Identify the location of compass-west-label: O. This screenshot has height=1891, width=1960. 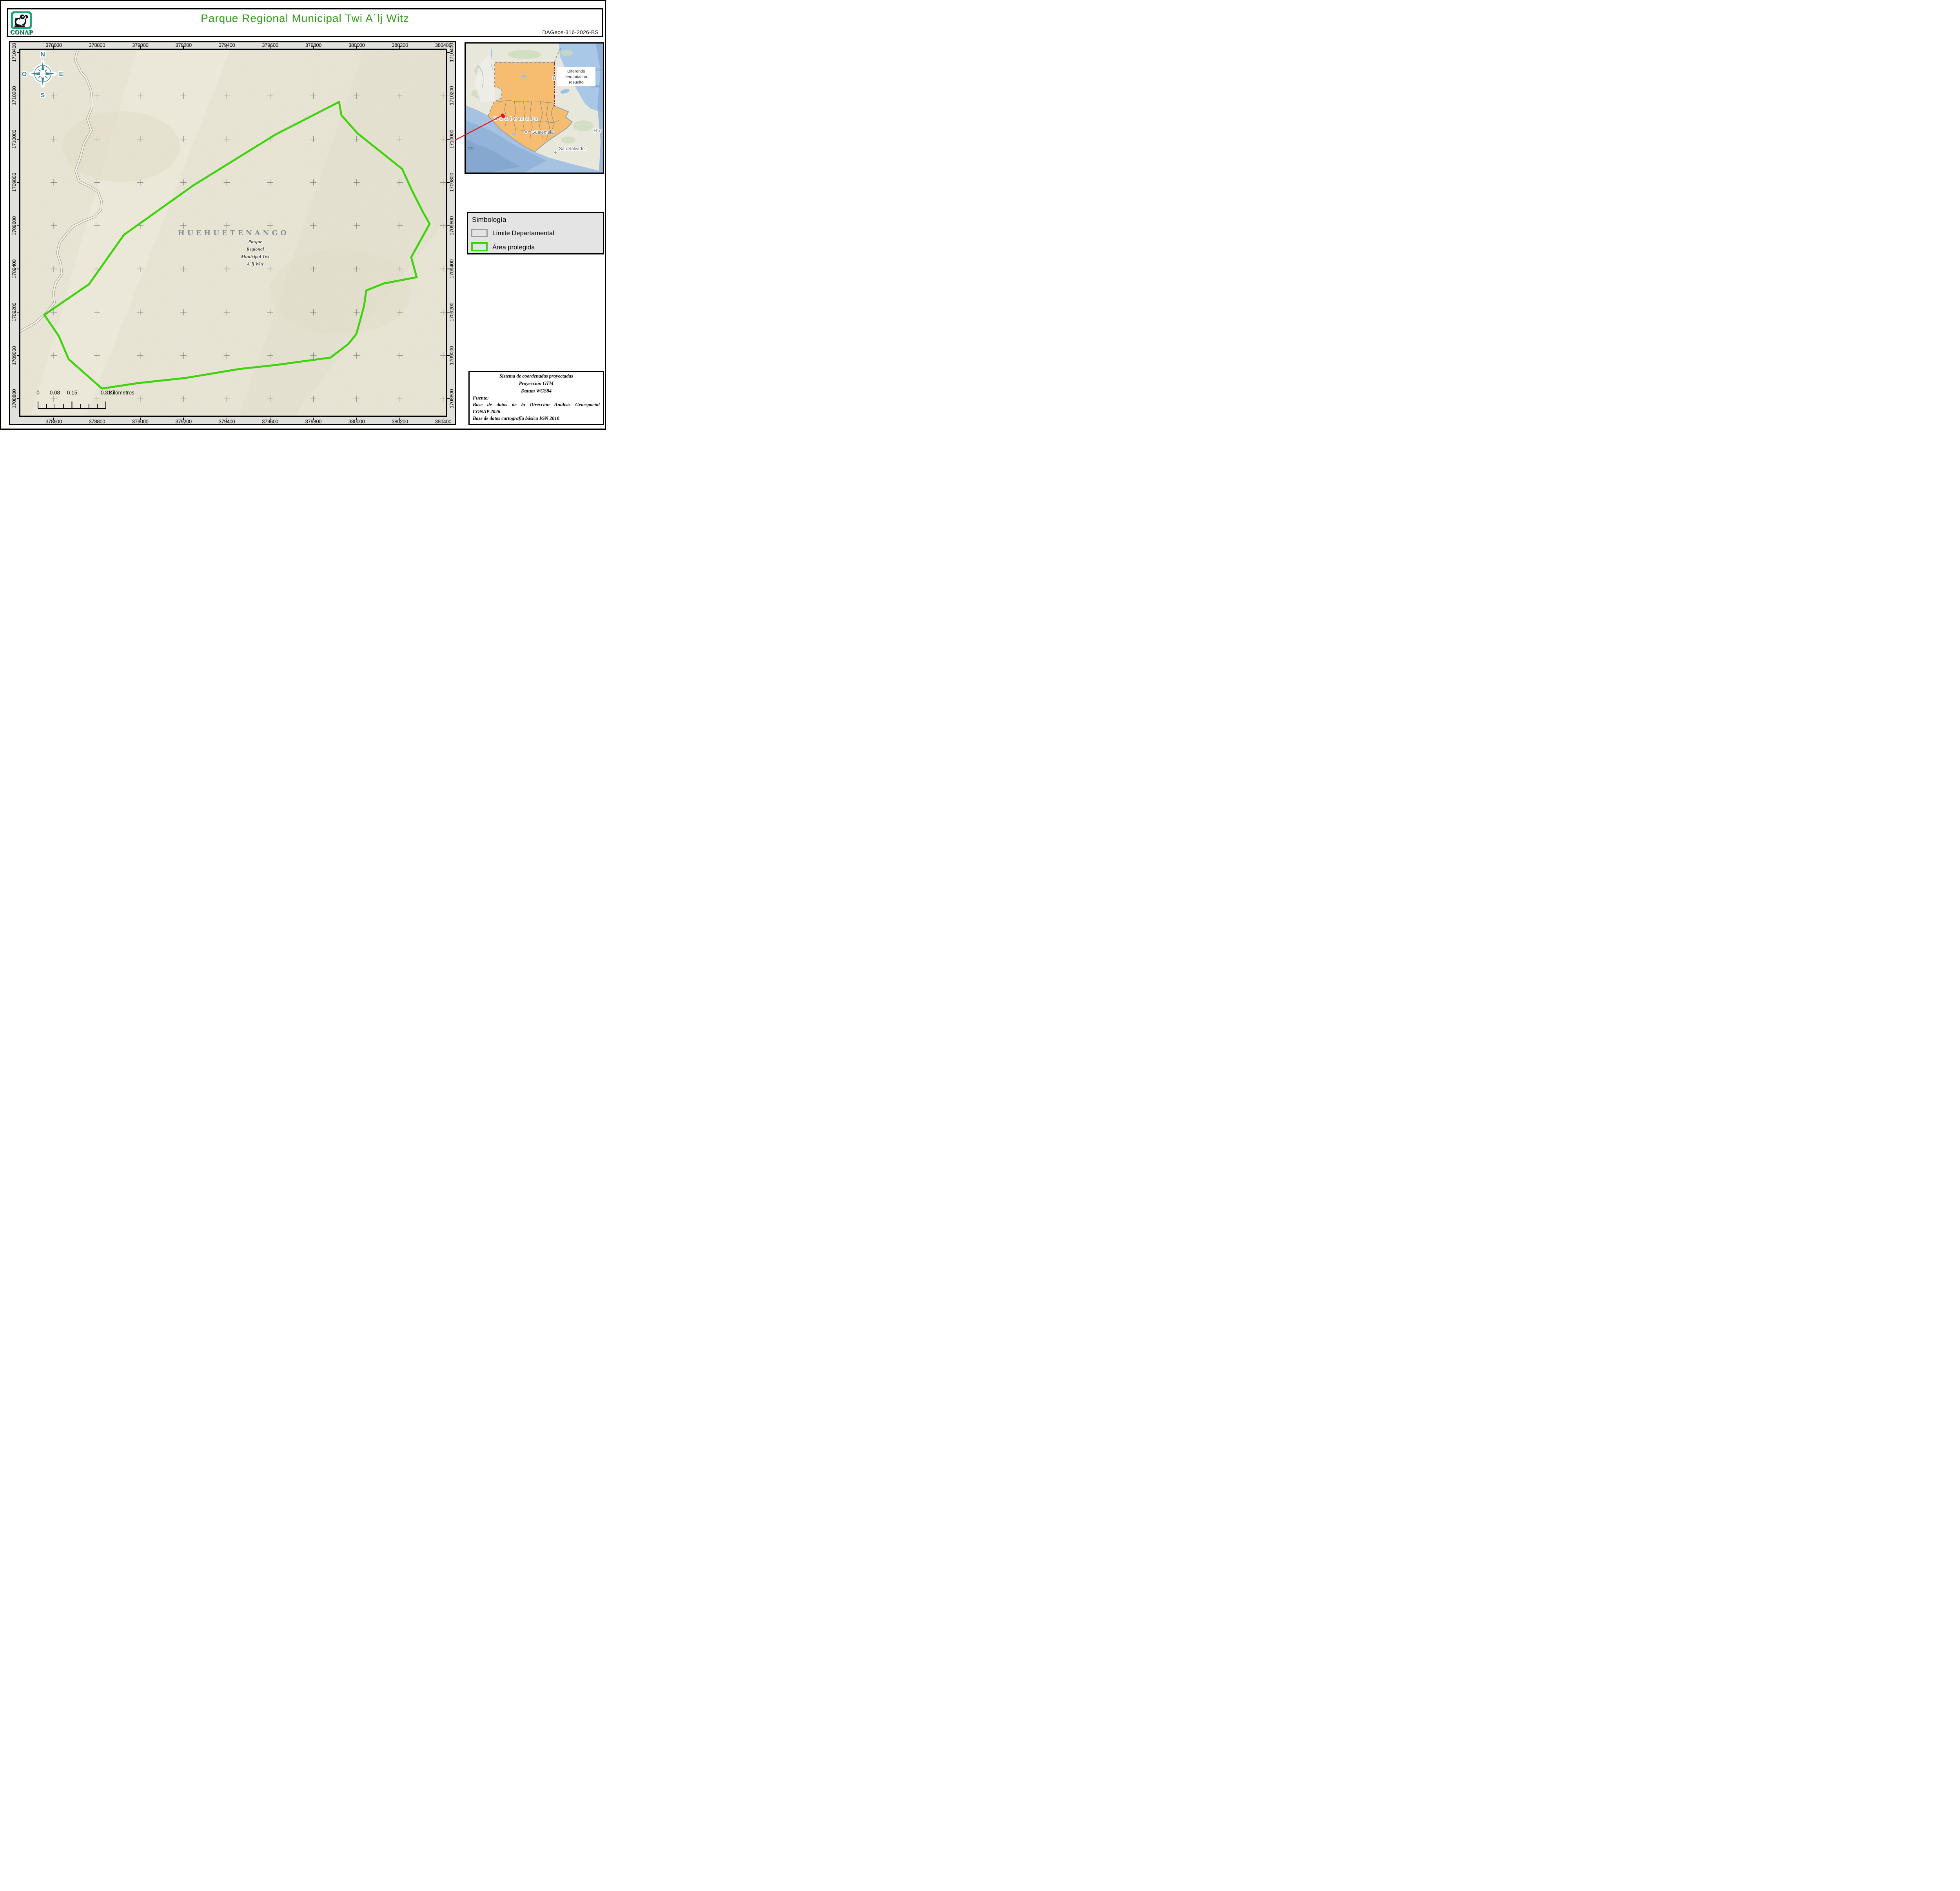
(24, 75).